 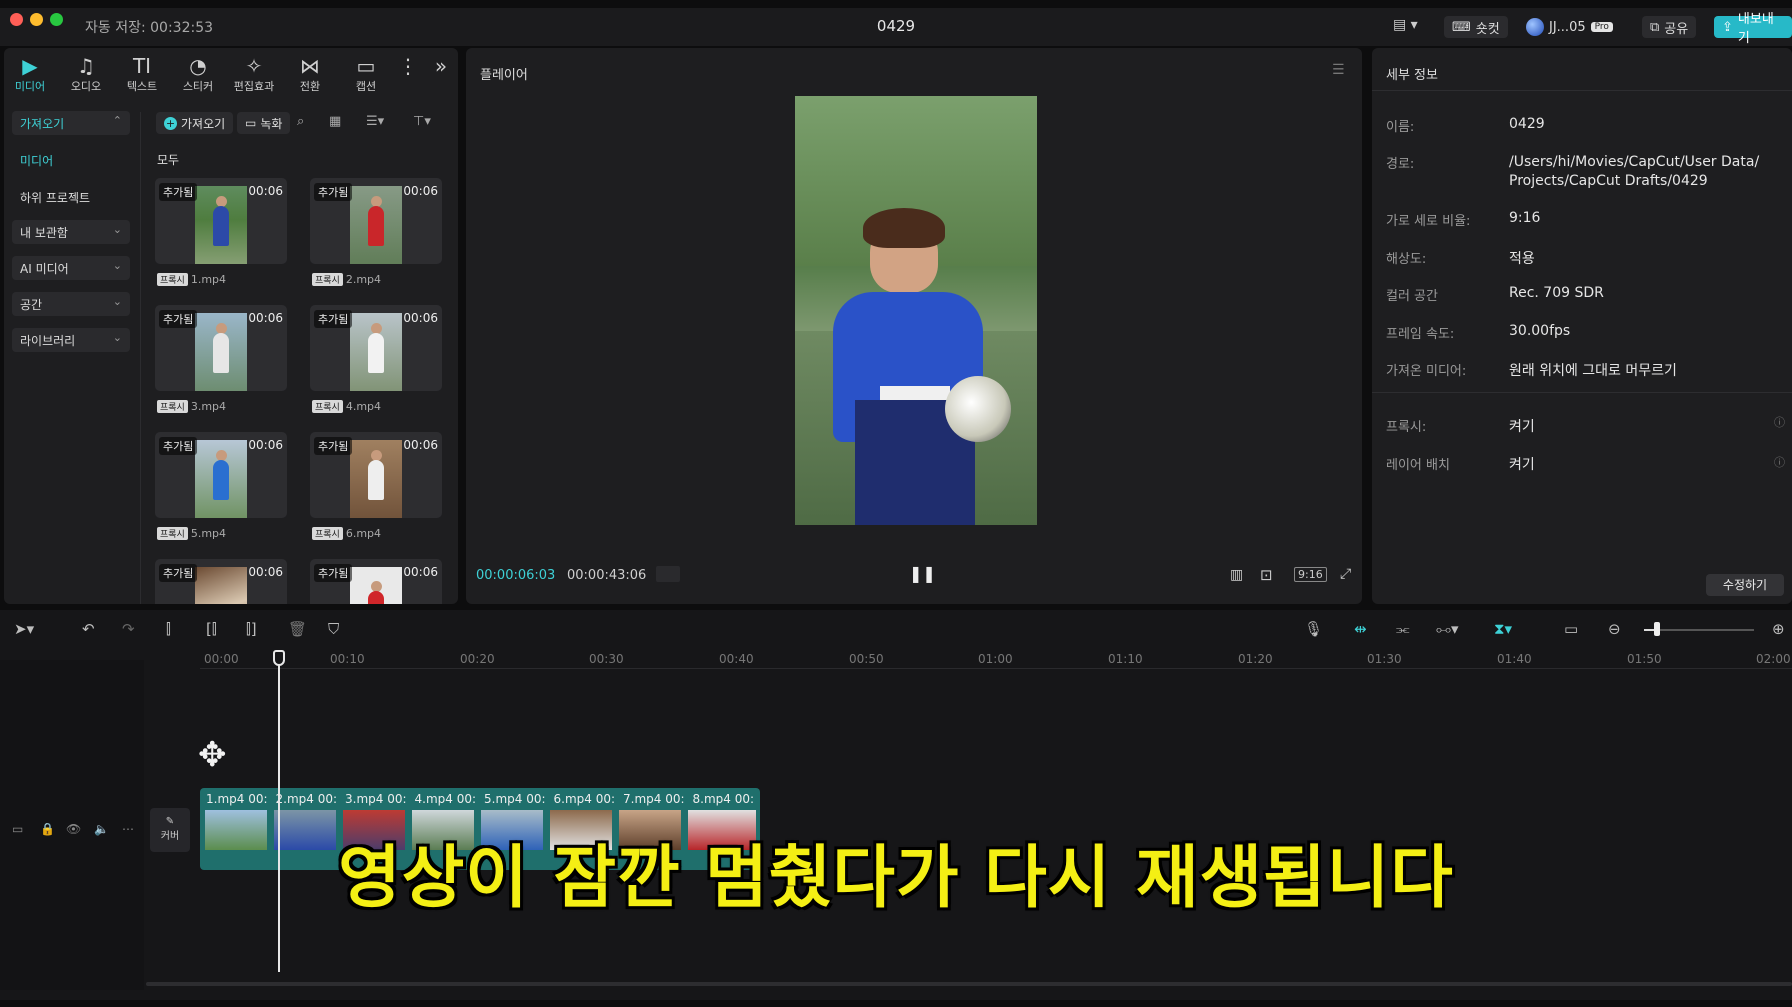 I want to click on sidebar-item-my-storage: 내 보관함 ⌄, so click(x=71, y=232).